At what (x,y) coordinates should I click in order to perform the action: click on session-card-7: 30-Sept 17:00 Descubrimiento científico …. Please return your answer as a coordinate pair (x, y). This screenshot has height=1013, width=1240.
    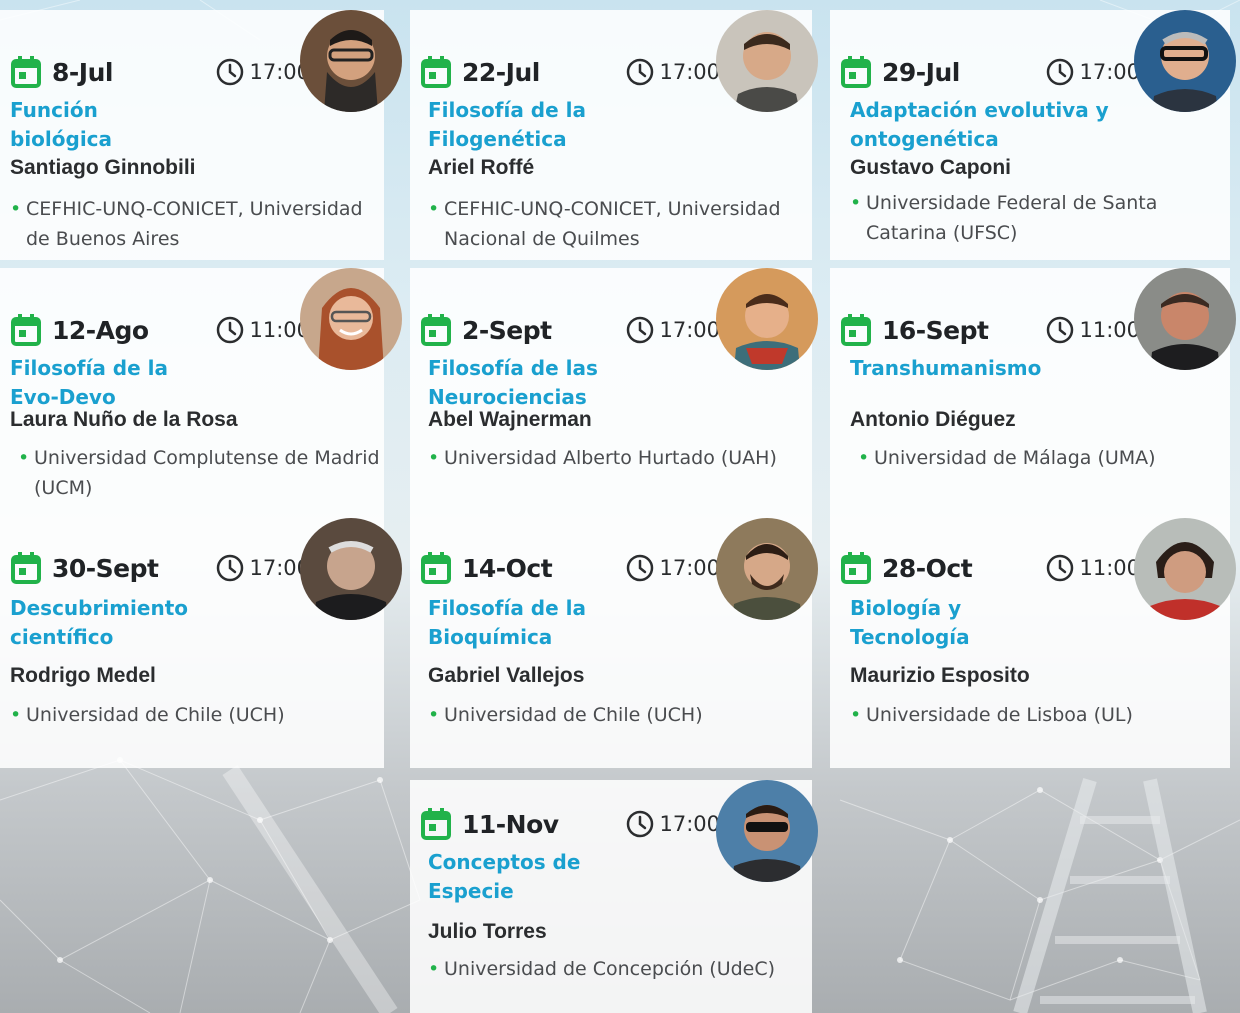
    Looking at the image, I should click on (201, 643).